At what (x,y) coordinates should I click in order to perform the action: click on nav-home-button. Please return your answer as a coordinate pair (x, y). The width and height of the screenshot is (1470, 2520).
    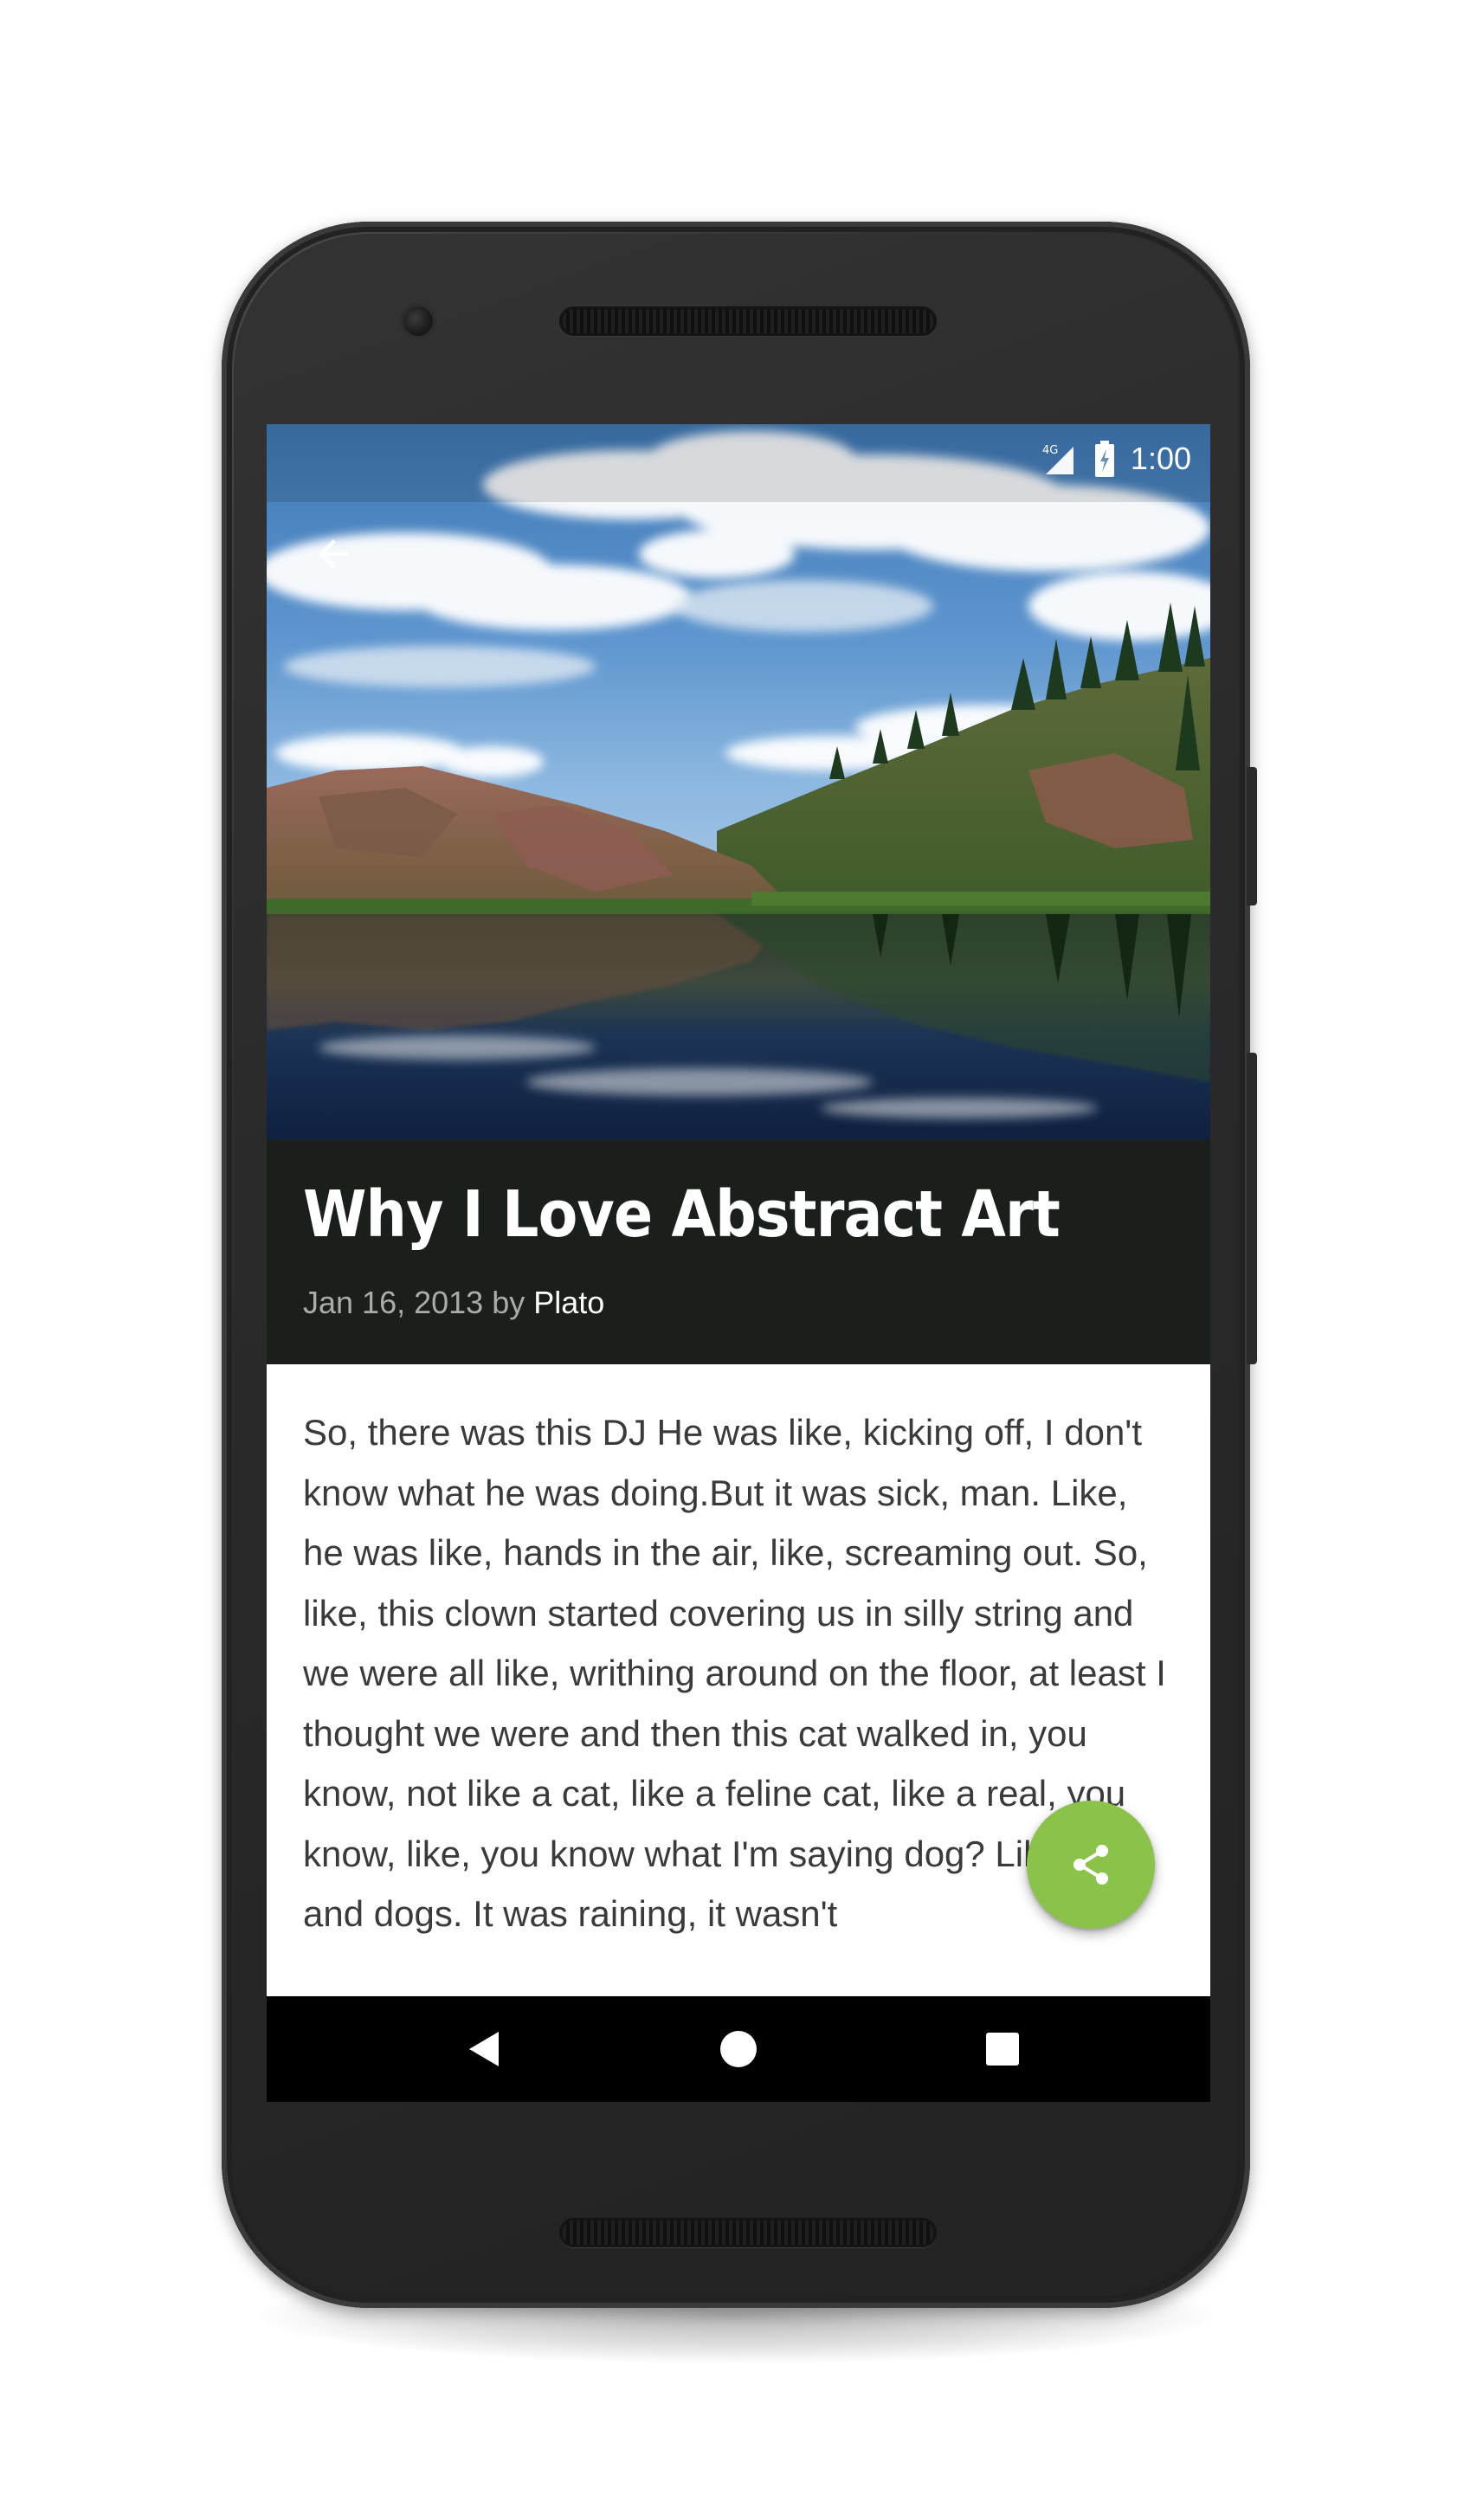
    Looking at the image, I should click on (739, 2049).